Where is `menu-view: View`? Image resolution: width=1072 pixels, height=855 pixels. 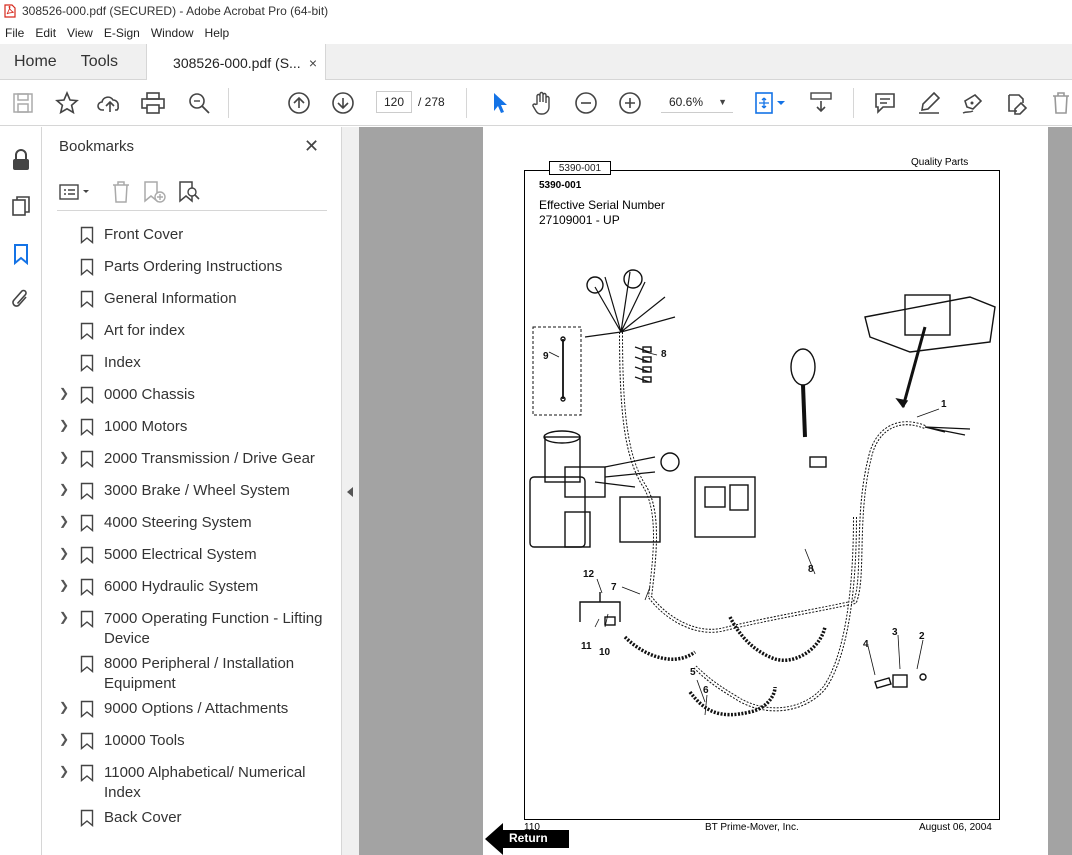 menu-view: View is located at coordinates (80, 33).